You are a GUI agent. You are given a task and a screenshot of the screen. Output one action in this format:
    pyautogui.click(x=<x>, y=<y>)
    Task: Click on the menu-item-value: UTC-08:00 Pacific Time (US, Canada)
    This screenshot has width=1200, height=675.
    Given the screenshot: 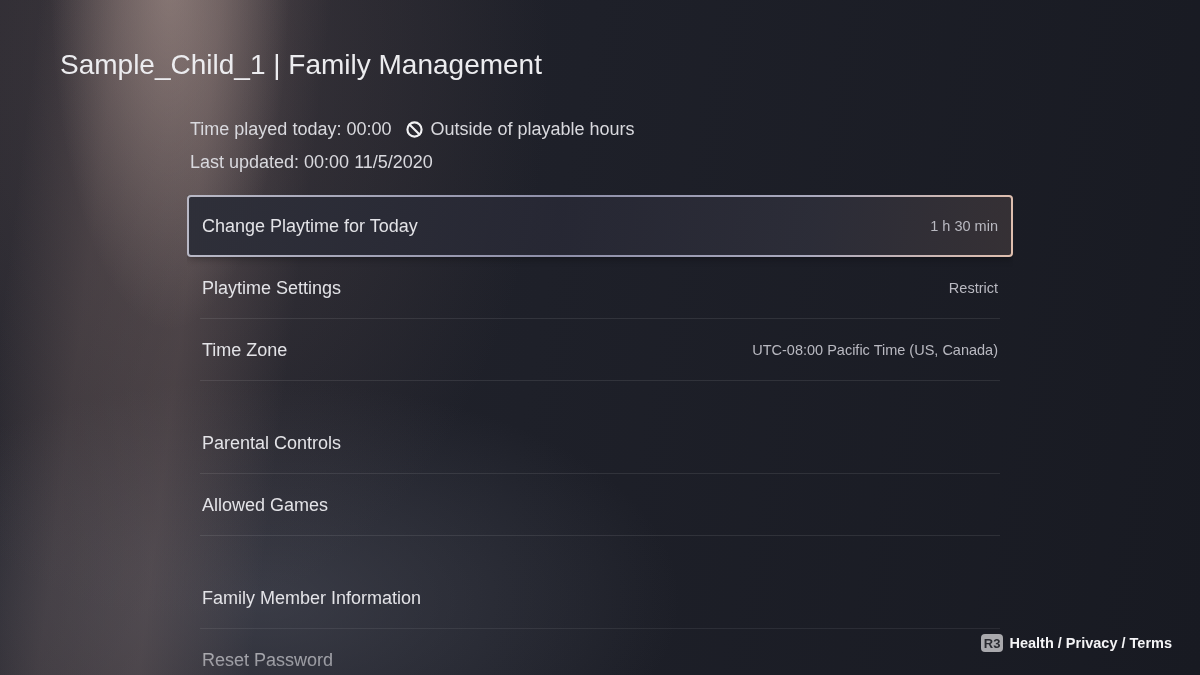 What is the action you would take?
    pyautogui.click(x=875, y=350)
    